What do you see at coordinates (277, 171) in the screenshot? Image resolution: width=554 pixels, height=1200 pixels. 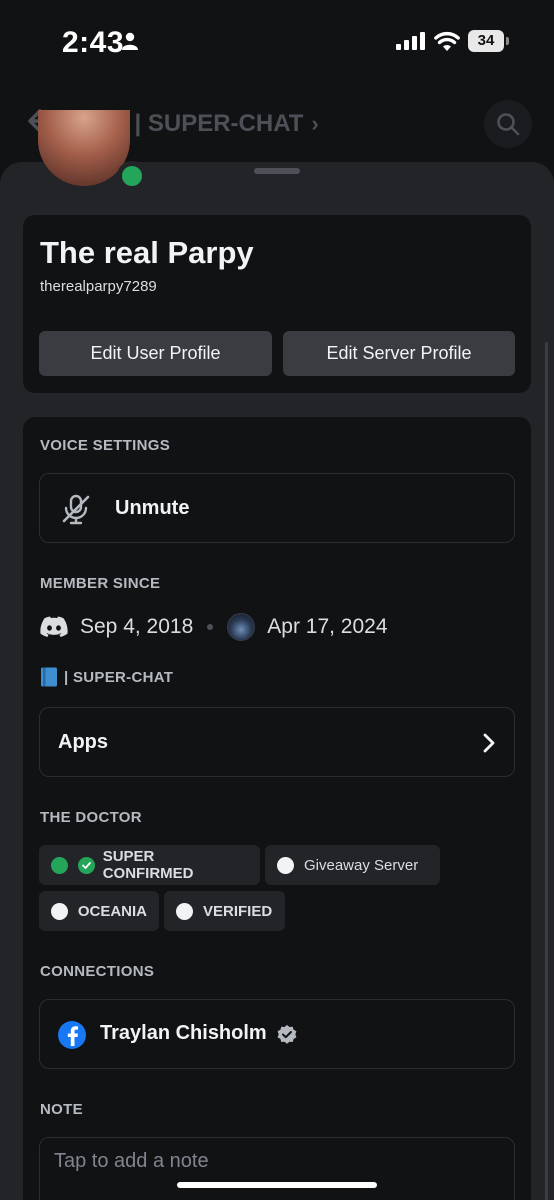 I see `sheet-grabber` at bounding box center [277, 171].